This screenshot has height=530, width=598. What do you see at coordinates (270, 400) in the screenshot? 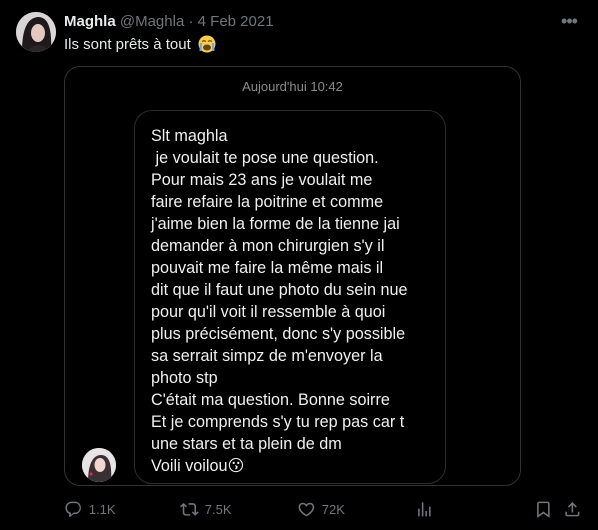
I see `message-line: C'était ma question. Bonne soirre` at bounding box center [270, 400].